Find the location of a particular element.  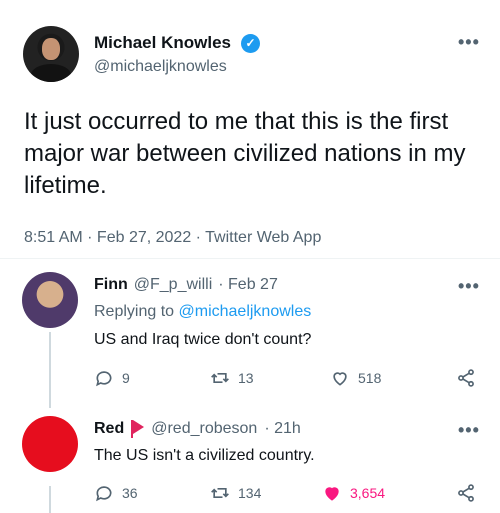

reply-author-name: Finn is located at coordinates (111, 285).